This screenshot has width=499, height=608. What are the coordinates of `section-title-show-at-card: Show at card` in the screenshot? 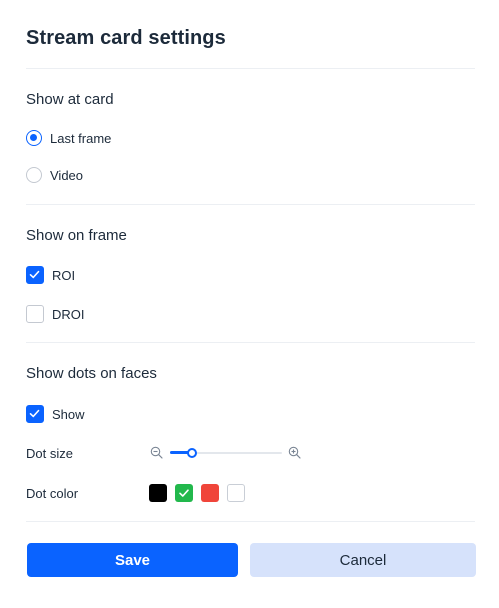 It's located at (70, 99).